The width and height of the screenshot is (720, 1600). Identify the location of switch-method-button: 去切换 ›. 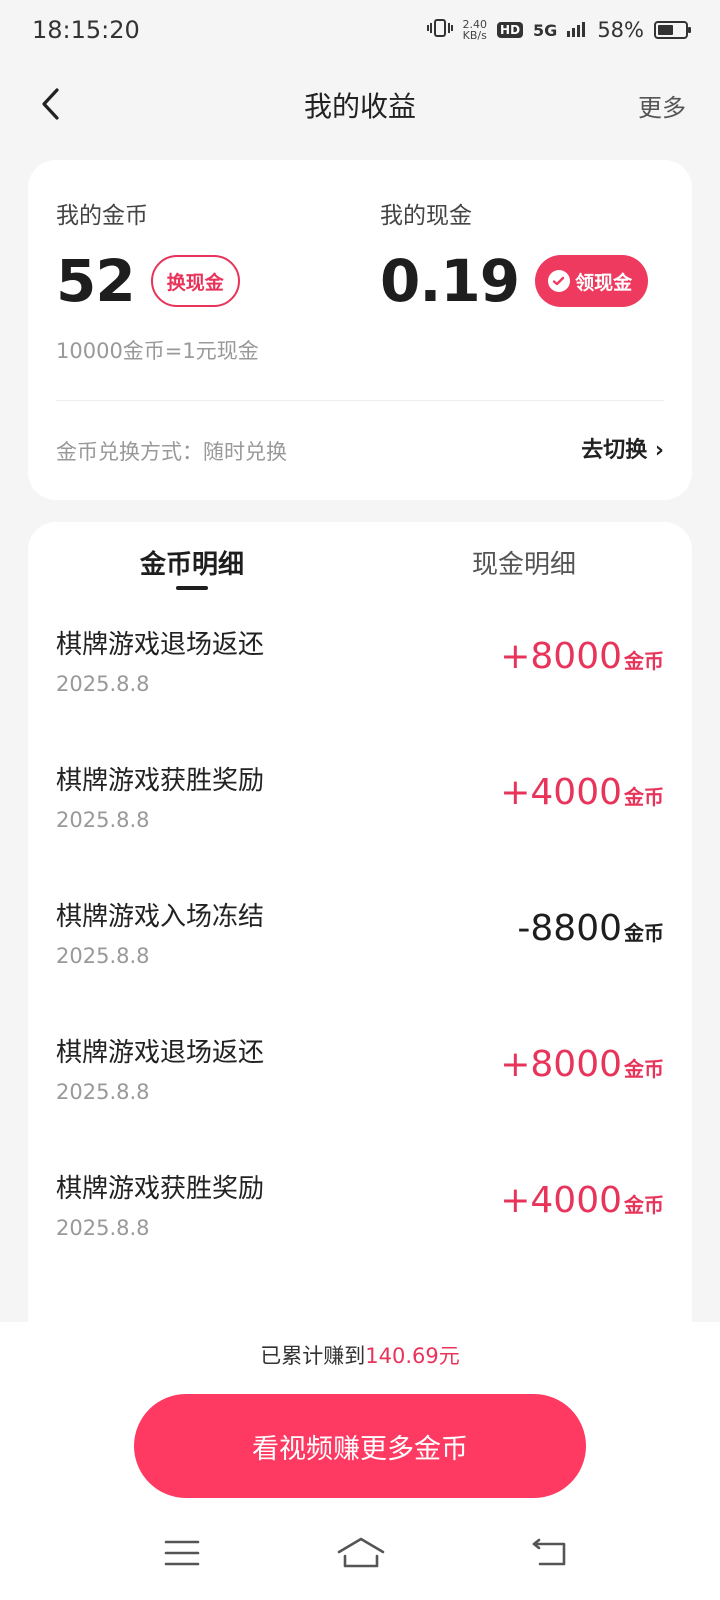
(622, 448).